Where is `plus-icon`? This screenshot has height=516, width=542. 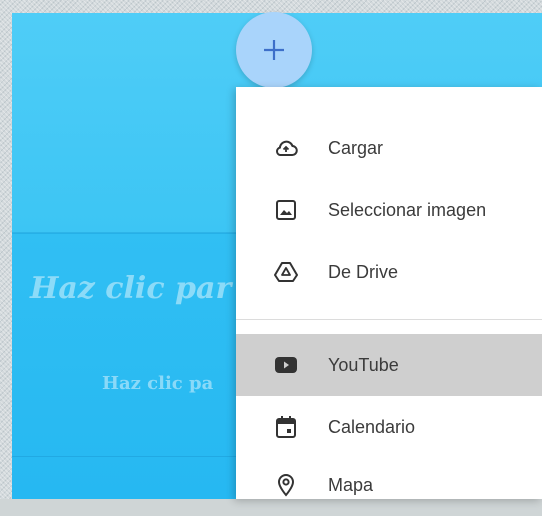 plus-icon is located at coordinates (274, 50).